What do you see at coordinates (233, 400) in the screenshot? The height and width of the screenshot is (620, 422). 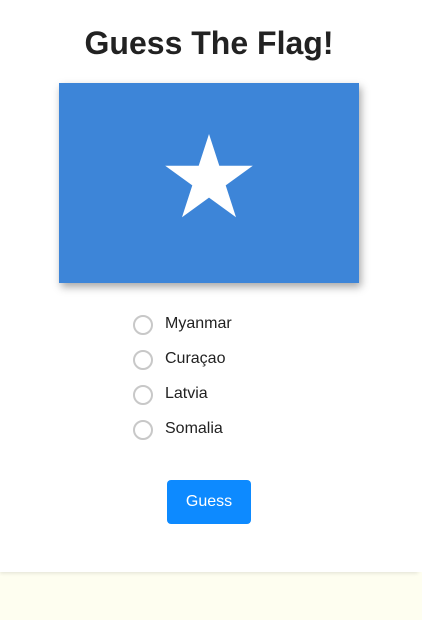 I see `option-latvia: Latvia` at bounding box center [233, 400].